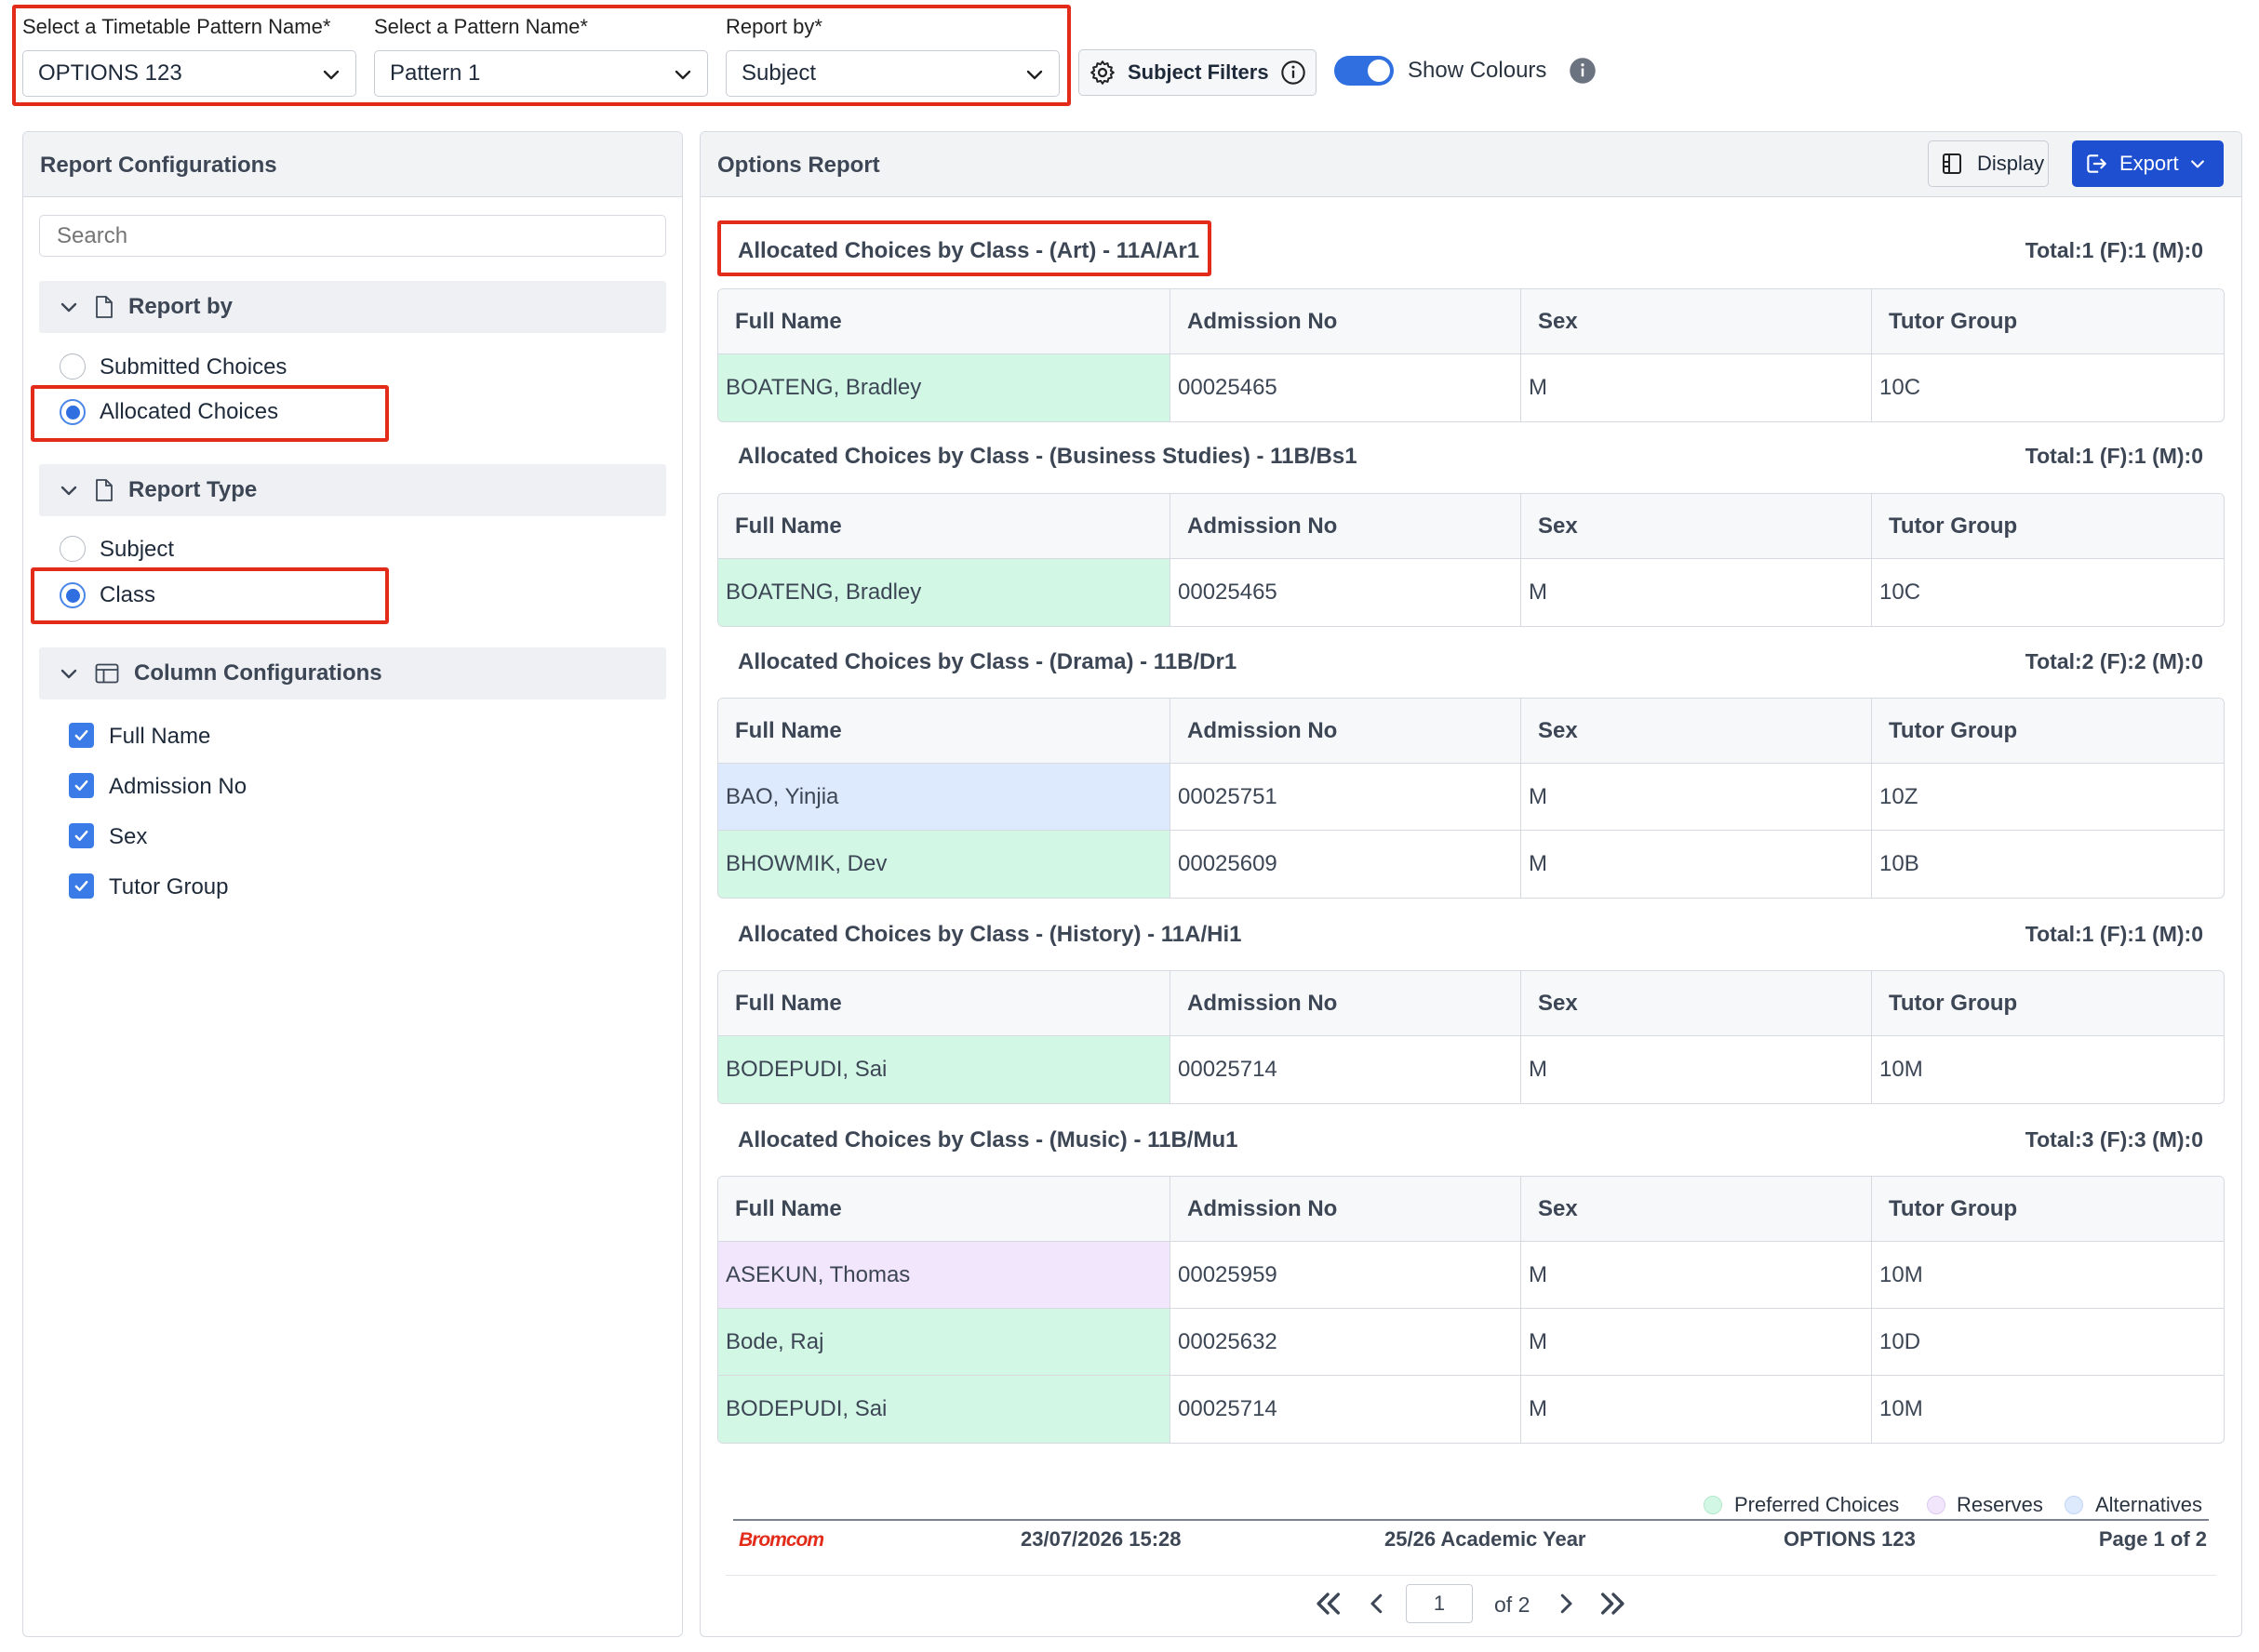 The height and width of the screenshot is (1652, 2259). What do you see at coordinates (1439, 1603) in the screenshot?
I see `page-number-input` at bounding box center [1439, 1603].